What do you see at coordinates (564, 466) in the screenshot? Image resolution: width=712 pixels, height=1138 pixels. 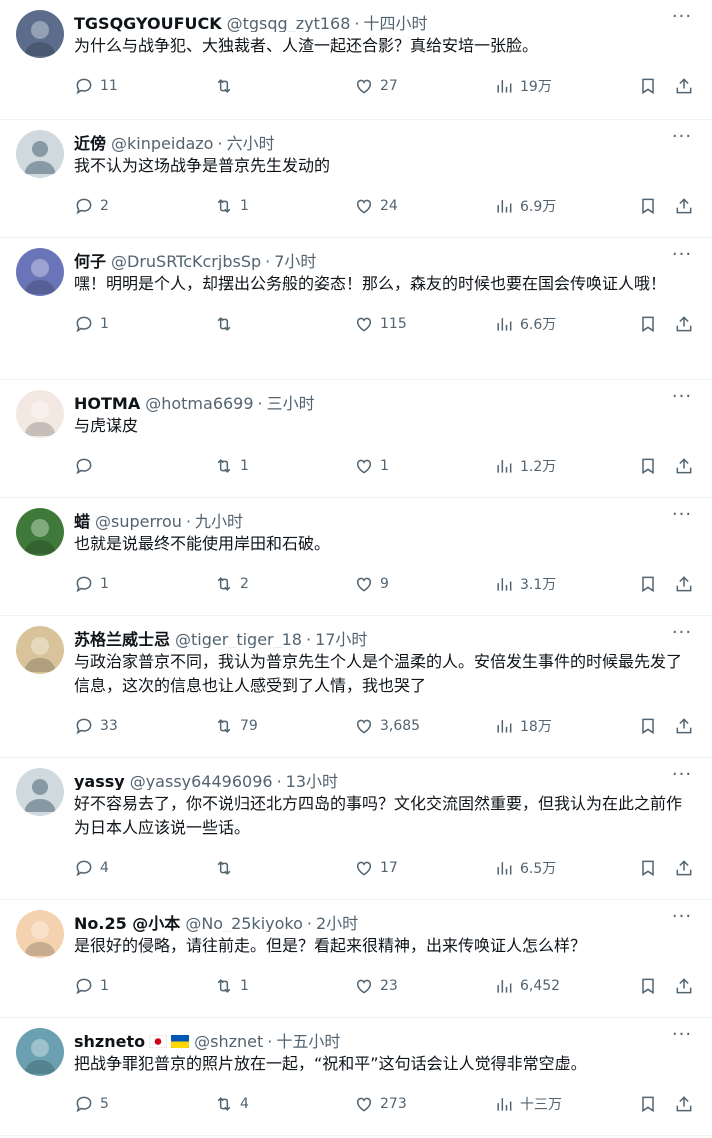 I see `views-button: 1.2万` at bounding box center [564, 466].